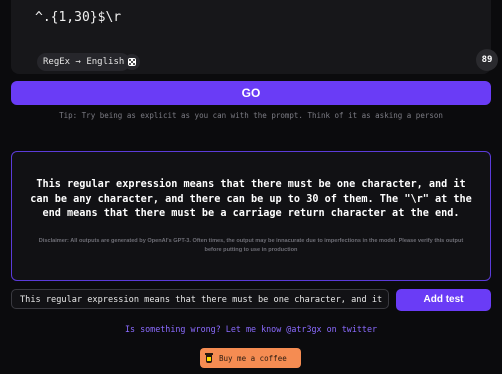 Image resolution: width=502 pixels, height=374 pixels. What do you see at coordinates (253, 358) in the screenshot?
I see `coffee-label: Buy me a coffee` at bounding box center [253, 358].